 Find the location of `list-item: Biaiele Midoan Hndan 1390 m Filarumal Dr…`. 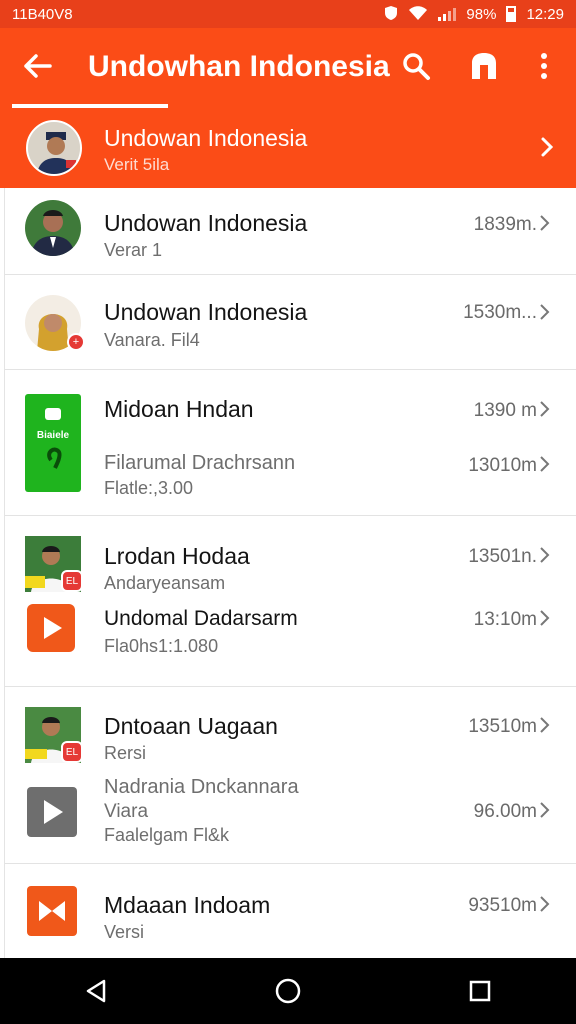

list-item: Biaiele Midoan Hndan 1390 m Filarumal Dr… is located at coordinates (290, 442).